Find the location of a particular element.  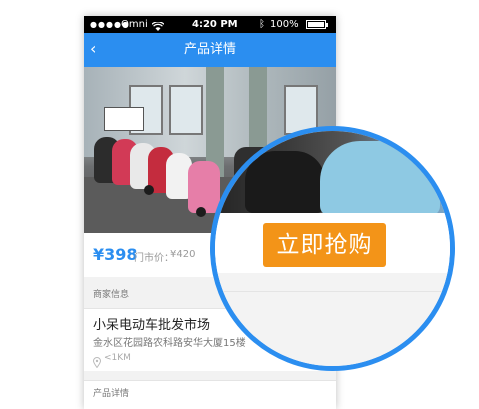

bluetooth-icon: ᛒ is located at coordinates (262, 24).